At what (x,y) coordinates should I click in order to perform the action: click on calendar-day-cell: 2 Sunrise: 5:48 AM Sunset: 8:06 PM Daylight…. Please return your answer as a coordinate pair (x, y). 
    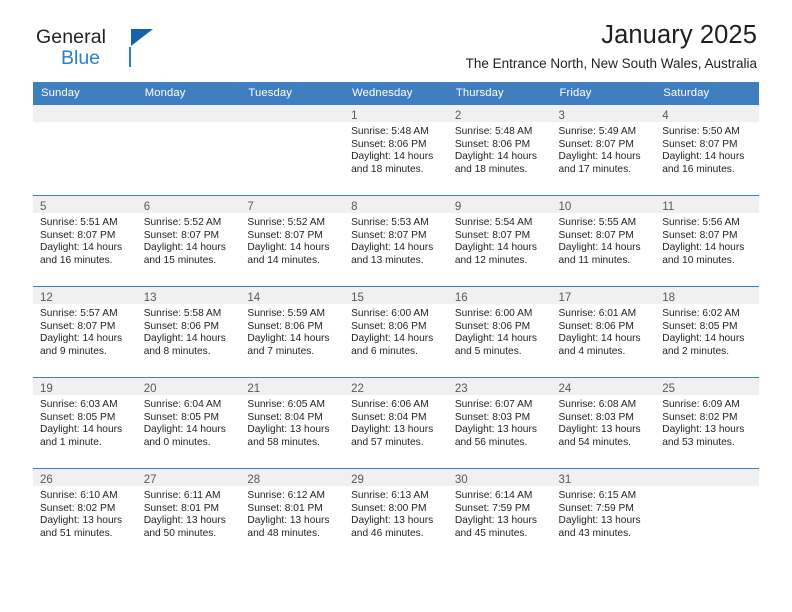
    Looking at the image, I should click on (499, 150).